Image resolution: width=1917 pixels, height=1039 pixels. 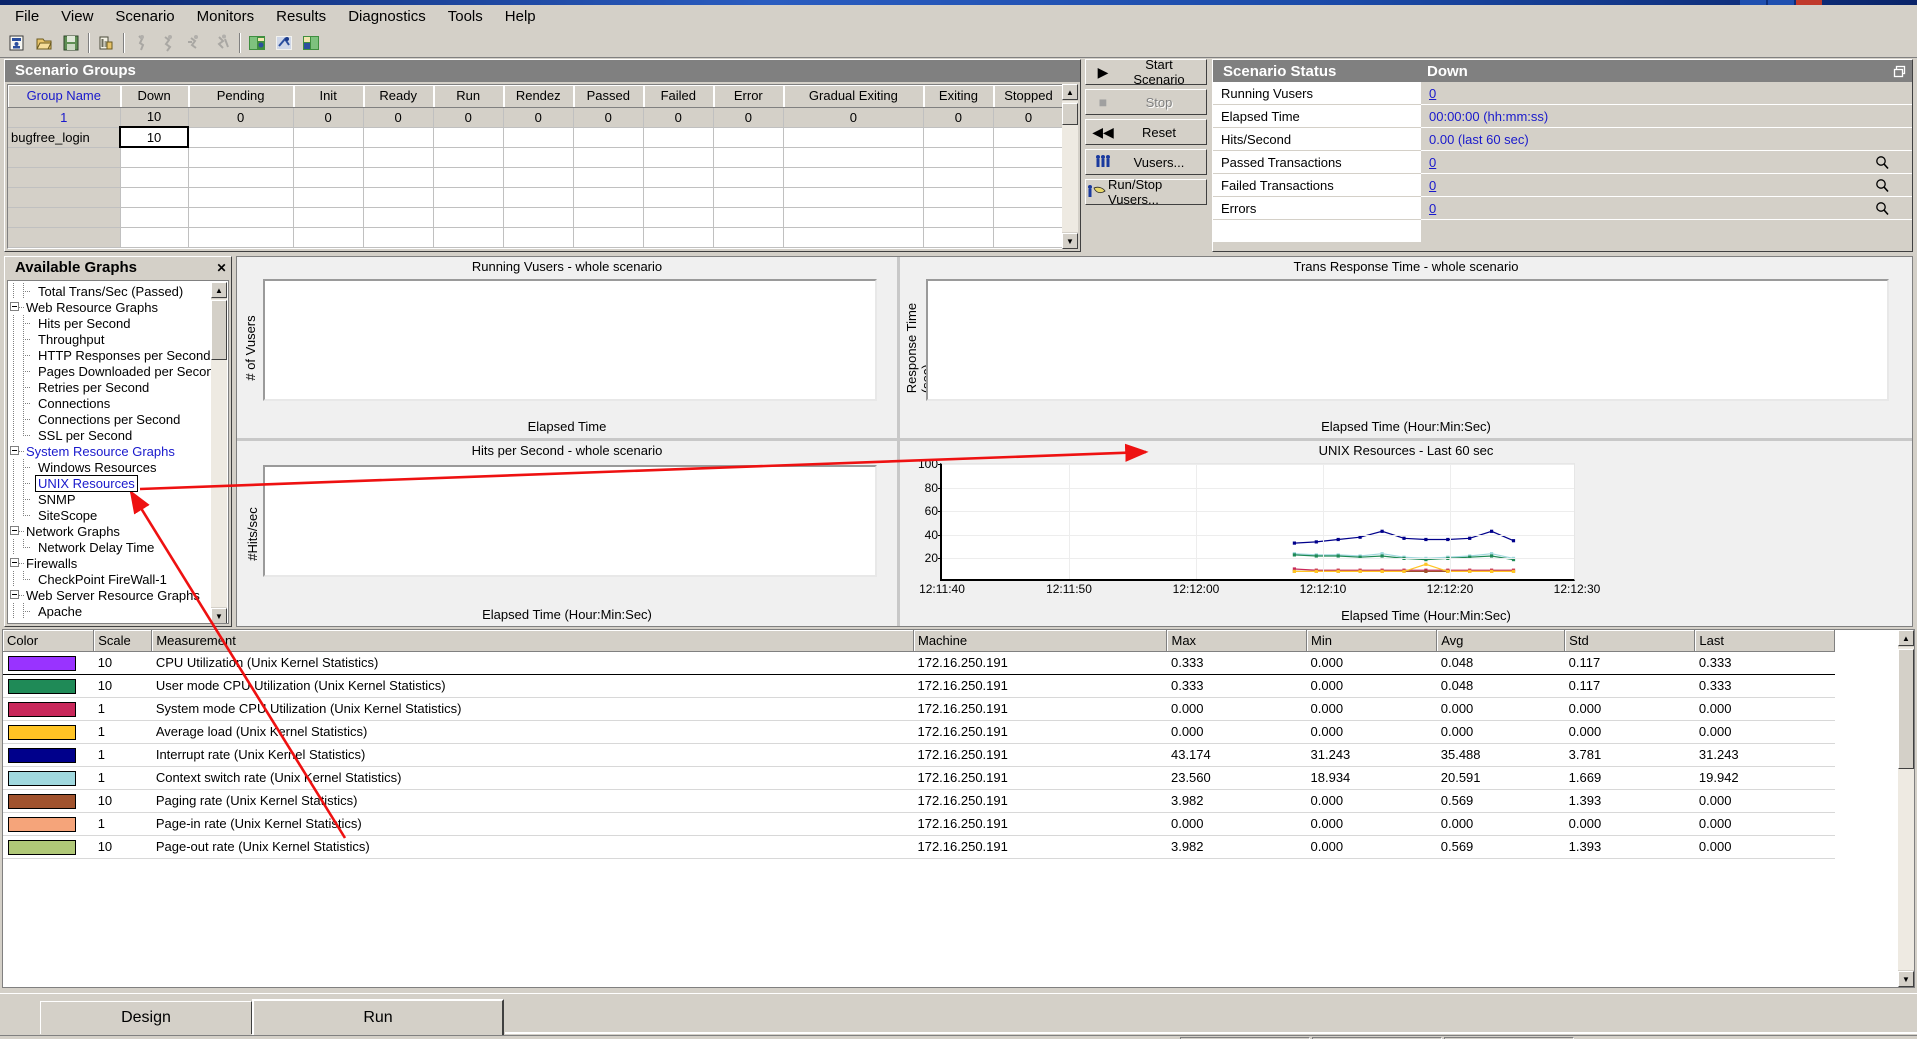 What do you see at coordinates (195, 43) in the screenshot?
I see `reset-scenario-icon` at bounding box center [195, 43].